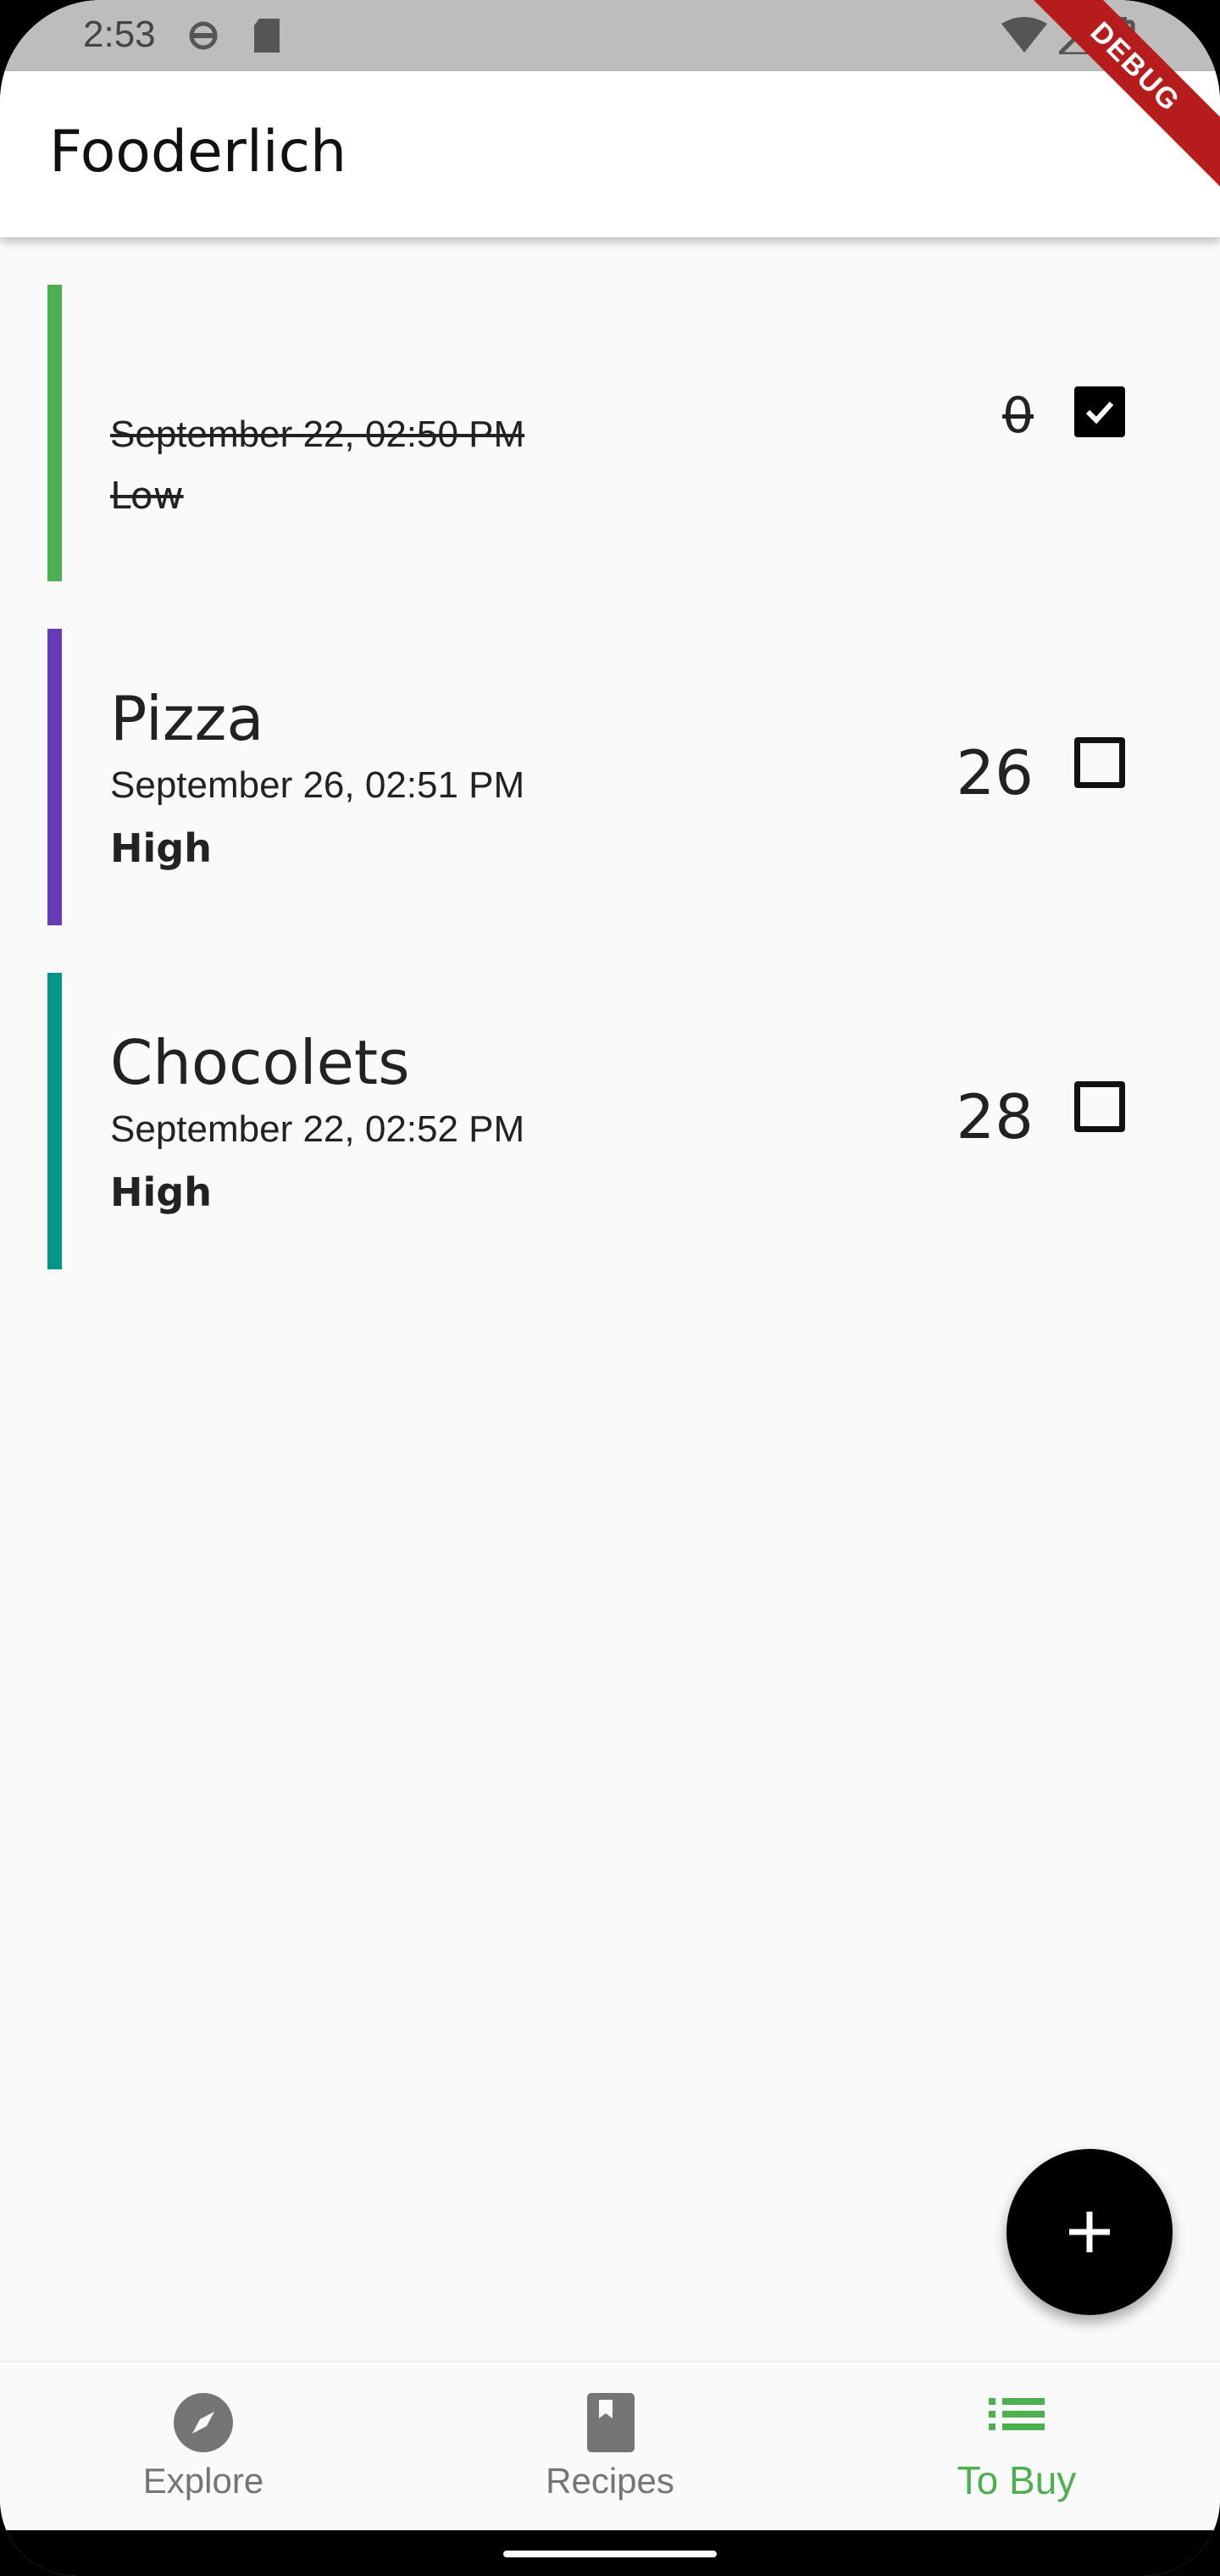 Image resolution: width=1220 pixels, height=2576 pixels. Describe the element at coordinates (995, 772) in the screenshot. I see `item-quantity: 26` at that location.